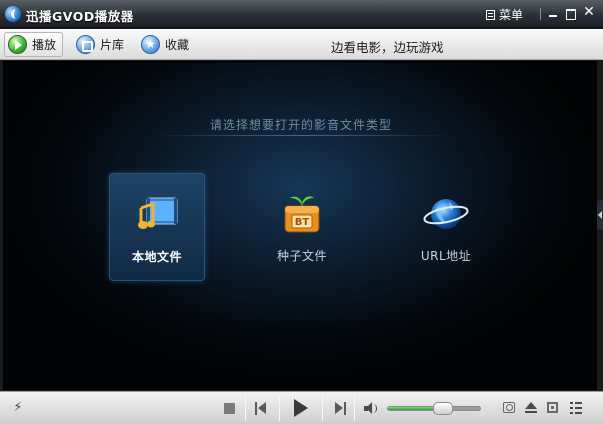  I want to click on favorites-tab-button: ★ 收藏, so click(166, 44).